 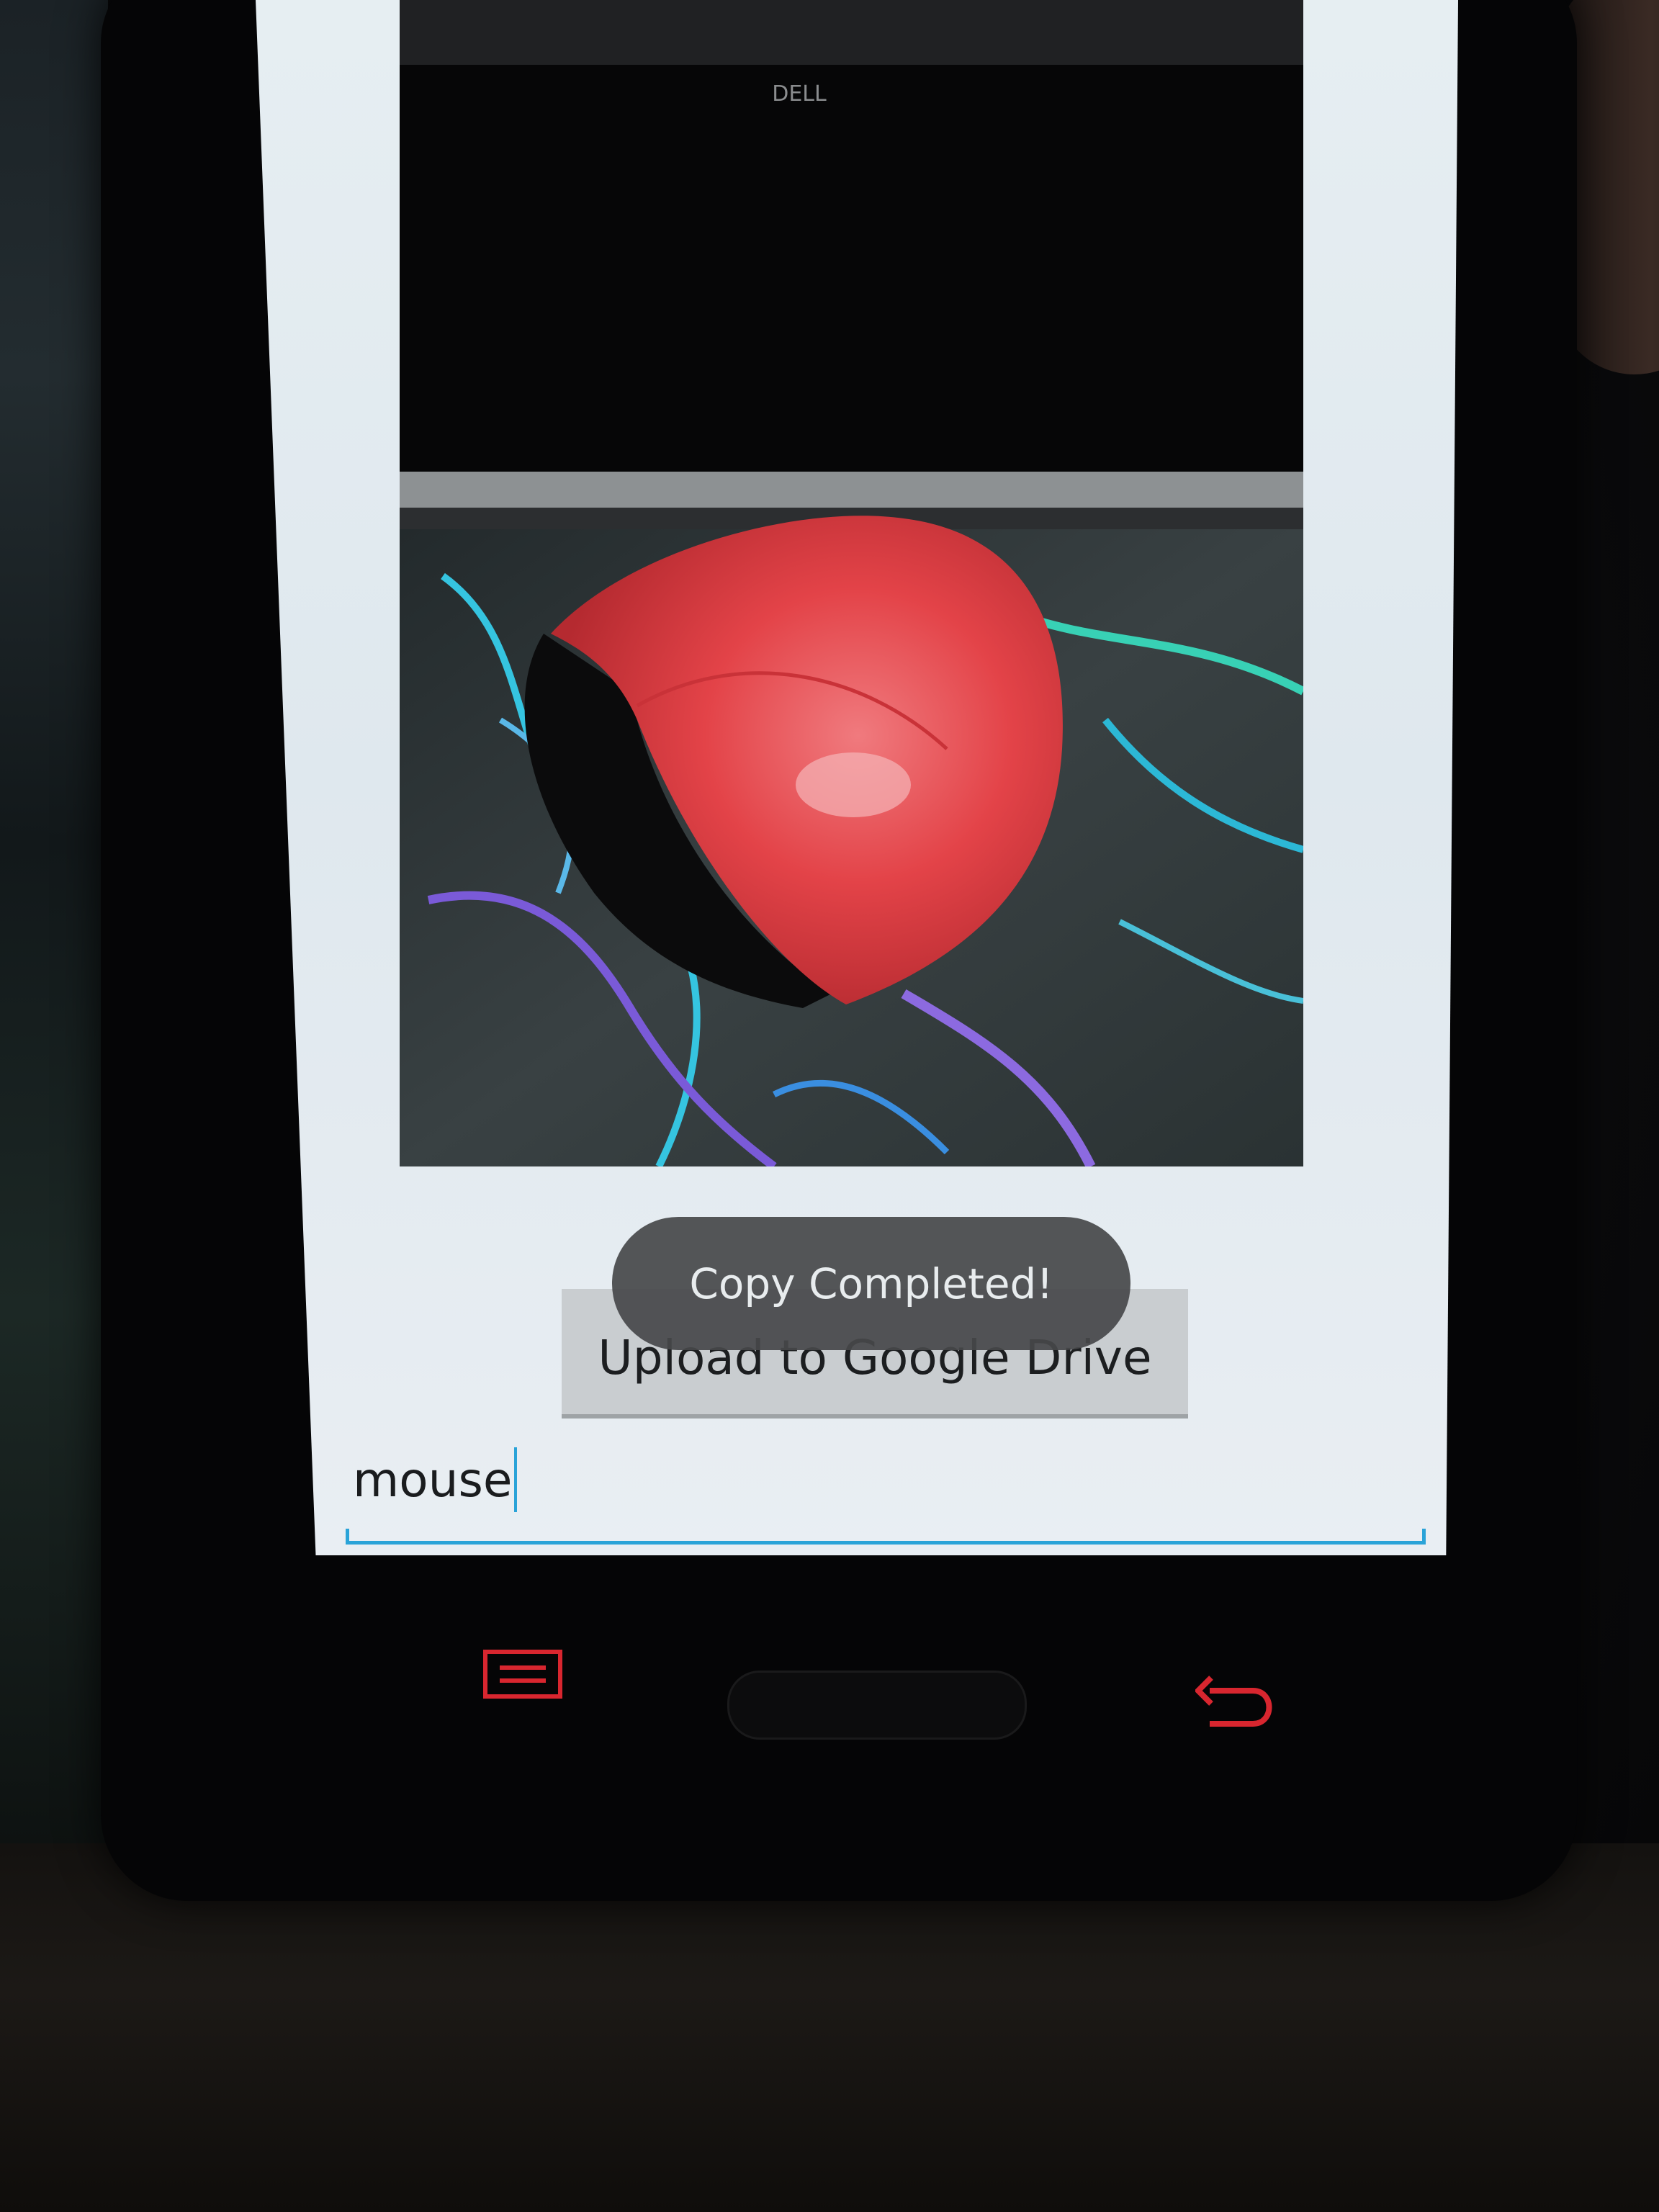 I want to click on search-input-value: mouse, so click(x=433, y=1480).